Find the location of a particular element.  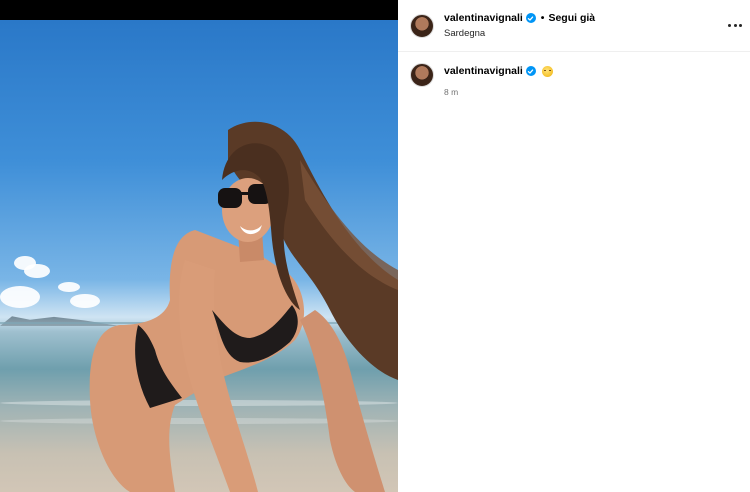

location-link: Sardegna is located at coordinates (464, 33).